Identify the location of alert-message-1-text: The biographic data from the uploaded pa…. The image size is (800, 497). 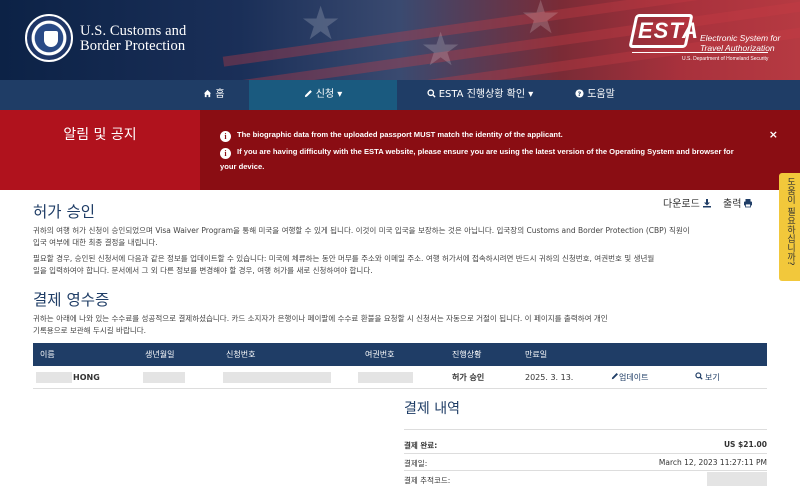
(400, 134).